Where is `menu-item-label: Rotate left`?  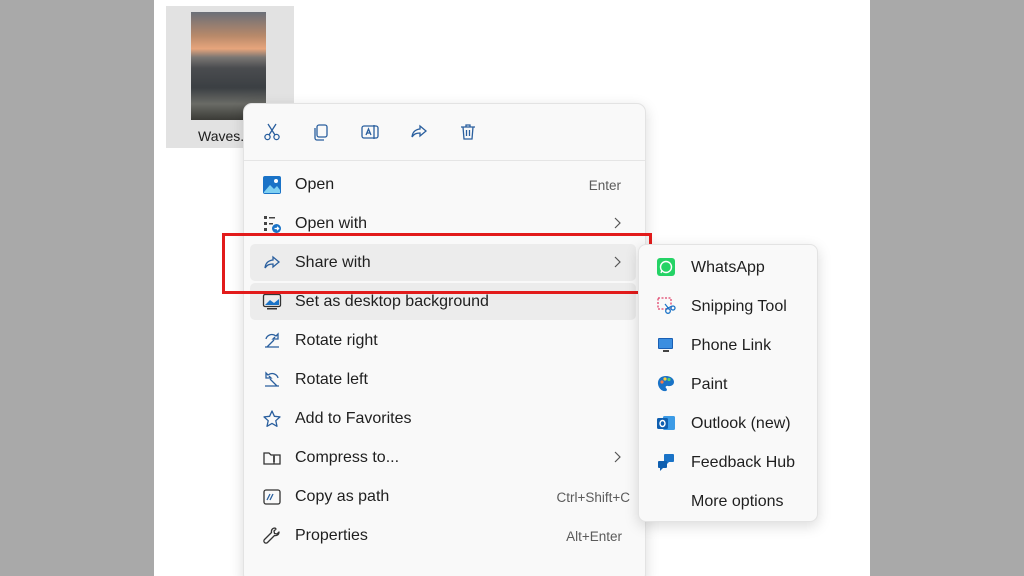
menu-item-label: Rotate left is located at coordinates (331, 379).